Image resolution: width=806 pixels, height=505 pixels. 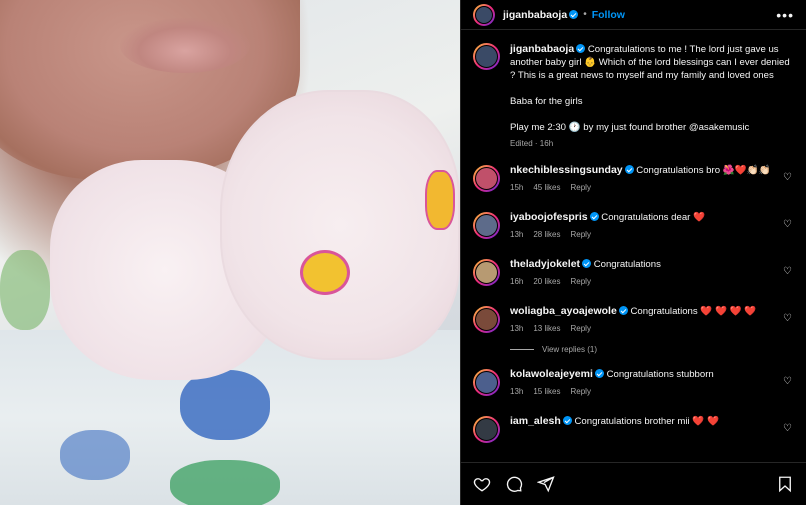 What do you see at coordinates (546, 328) in the screenshot?
I see `comment-likes: 13 likes` at bounding box center [546, 328].